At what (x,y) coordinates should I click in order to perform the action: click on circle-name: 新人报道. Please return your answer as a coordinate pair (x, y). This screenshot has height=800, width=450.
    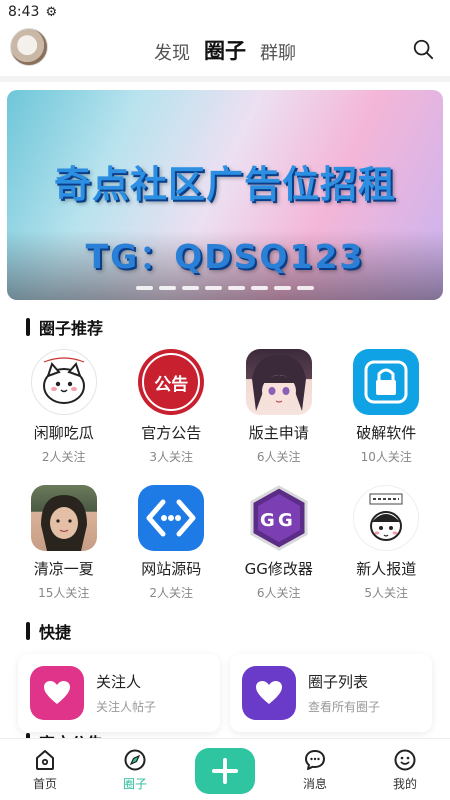
    Looking at the image, I should click on (386, 569).